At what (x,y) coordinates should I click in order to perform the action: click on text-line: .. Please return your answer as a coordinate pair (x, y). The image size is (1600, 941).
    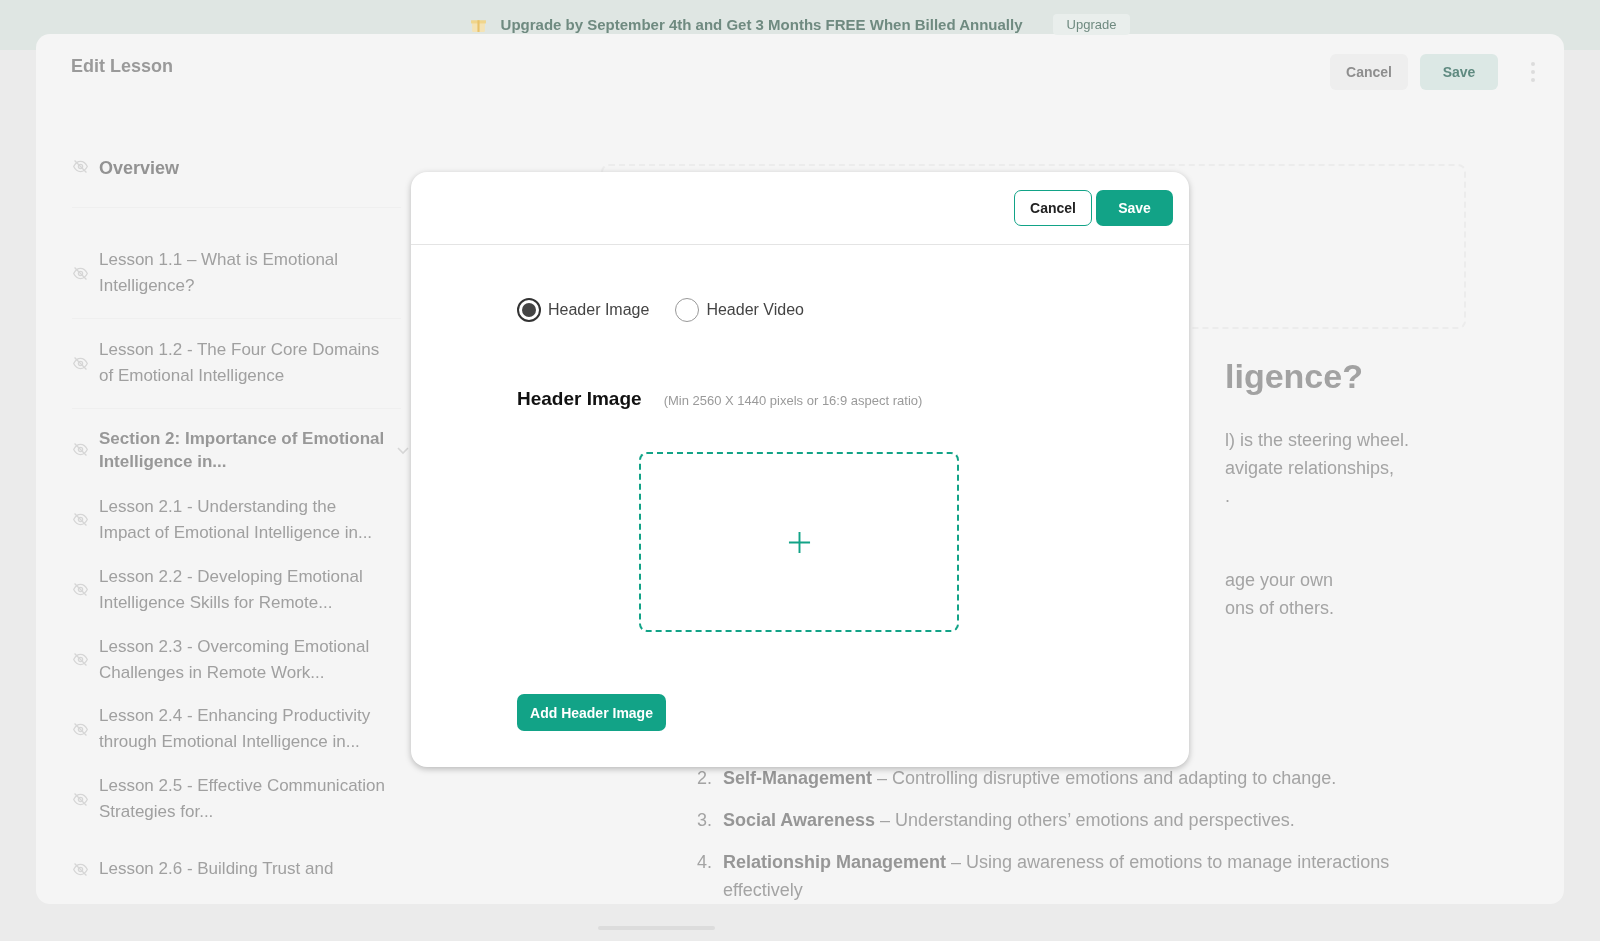
    Looking at the image, I should click on (1228, 496).